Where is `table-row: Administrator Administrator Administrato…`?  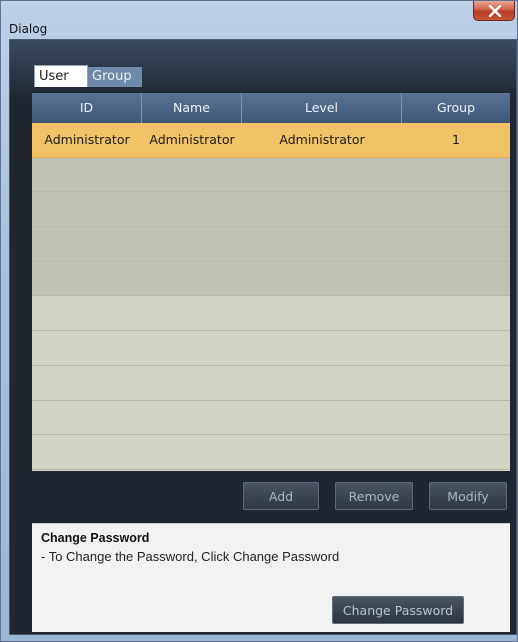 table-row: Administrator Administrator Administrato… is located at coordinates (271, 140).